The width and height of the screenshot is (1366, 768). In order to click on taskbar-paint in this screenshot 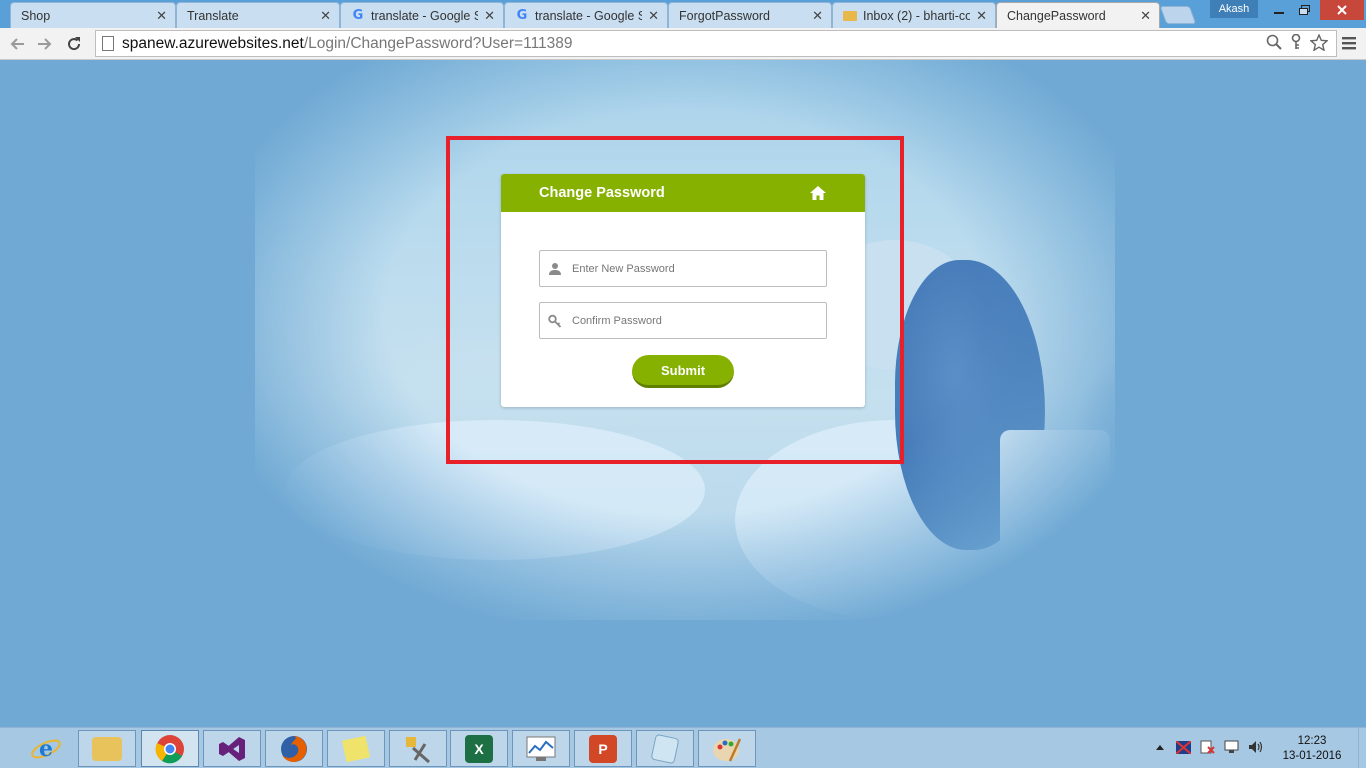, I will do `click(727, 748)`.